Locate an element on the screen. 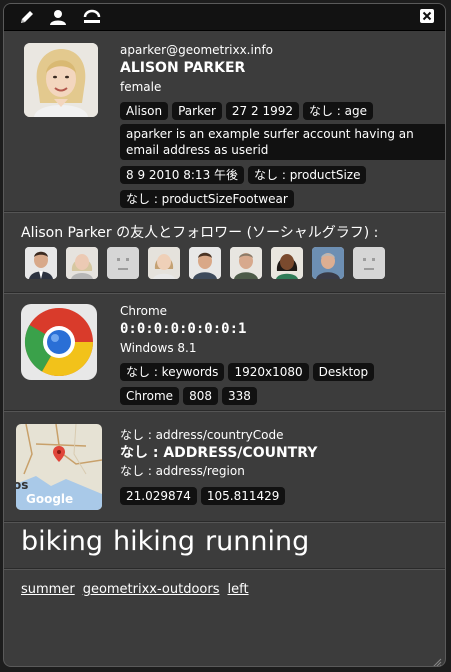  resize-handle-icon is located at coordinates (437, 659).